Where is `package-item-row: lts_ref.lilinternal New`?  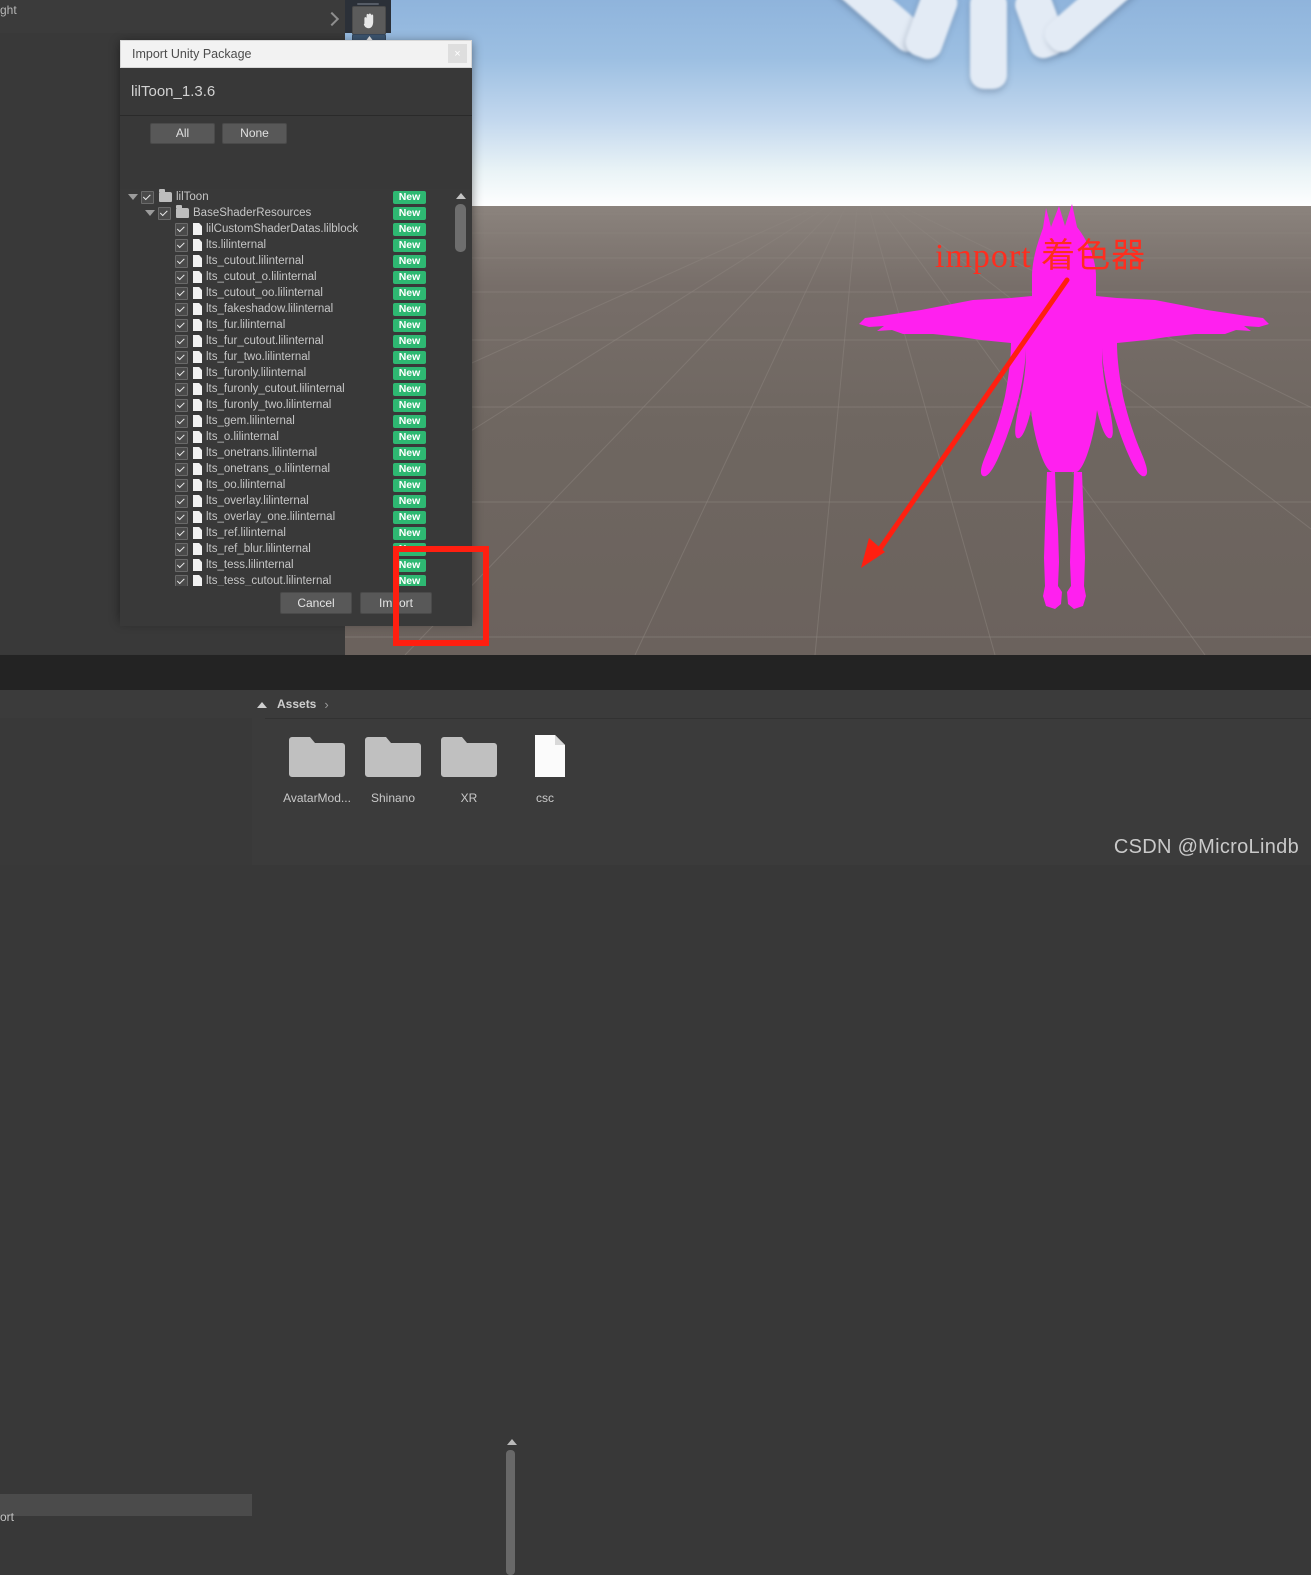 package-item-row: lts_ref.lilinternal New is located at coordinates (296, 533).